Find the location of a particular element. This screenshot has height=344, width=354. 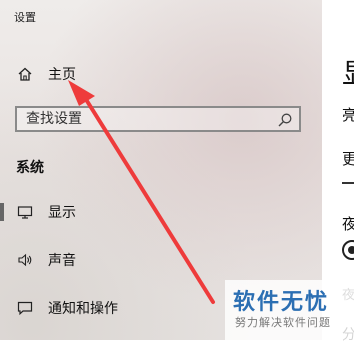

search-box is located at coordinates (158, 119).